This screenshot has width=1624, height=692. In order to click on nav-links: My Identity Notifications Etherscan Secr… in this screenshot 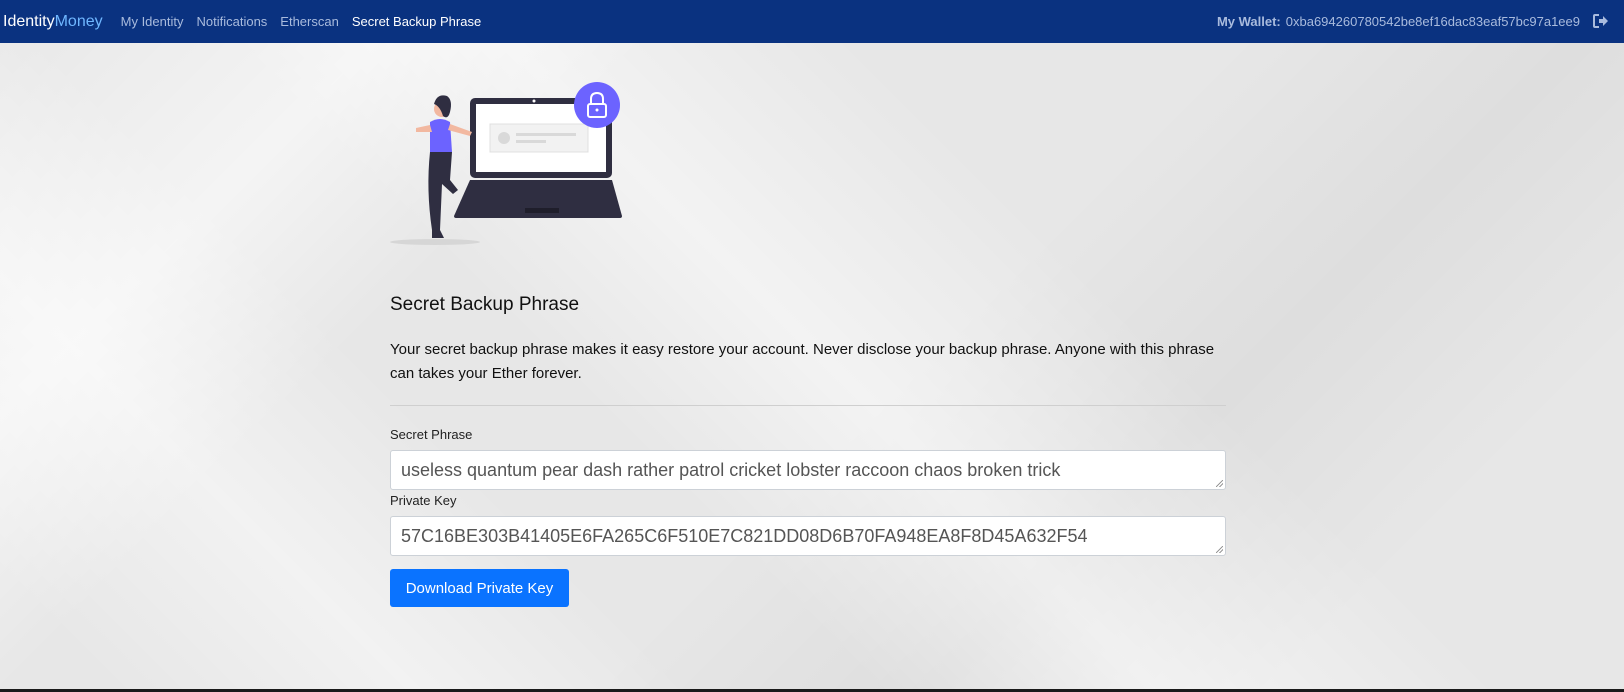, I will do `click(308, 21)`.